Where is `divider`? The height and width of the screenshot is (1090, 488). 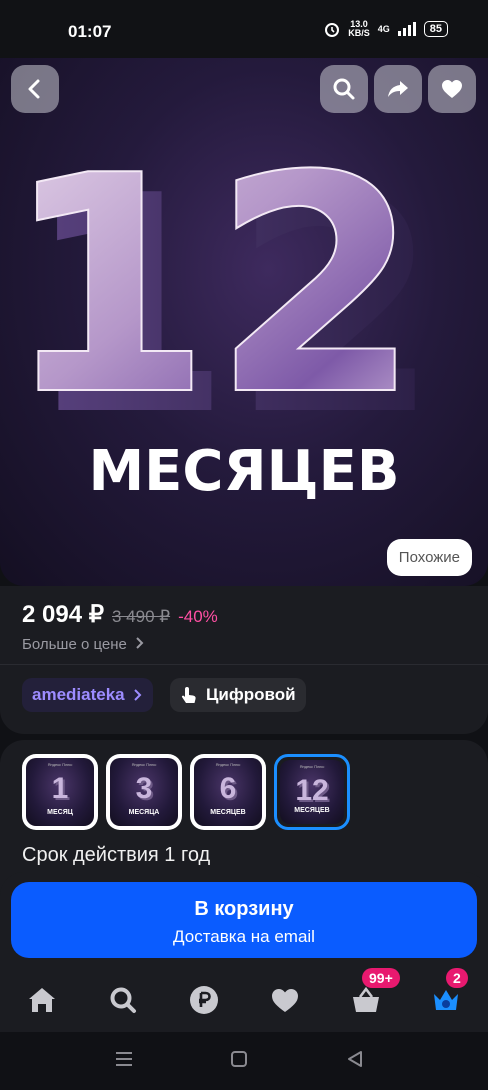 divider is located at coordinates (244, 664).